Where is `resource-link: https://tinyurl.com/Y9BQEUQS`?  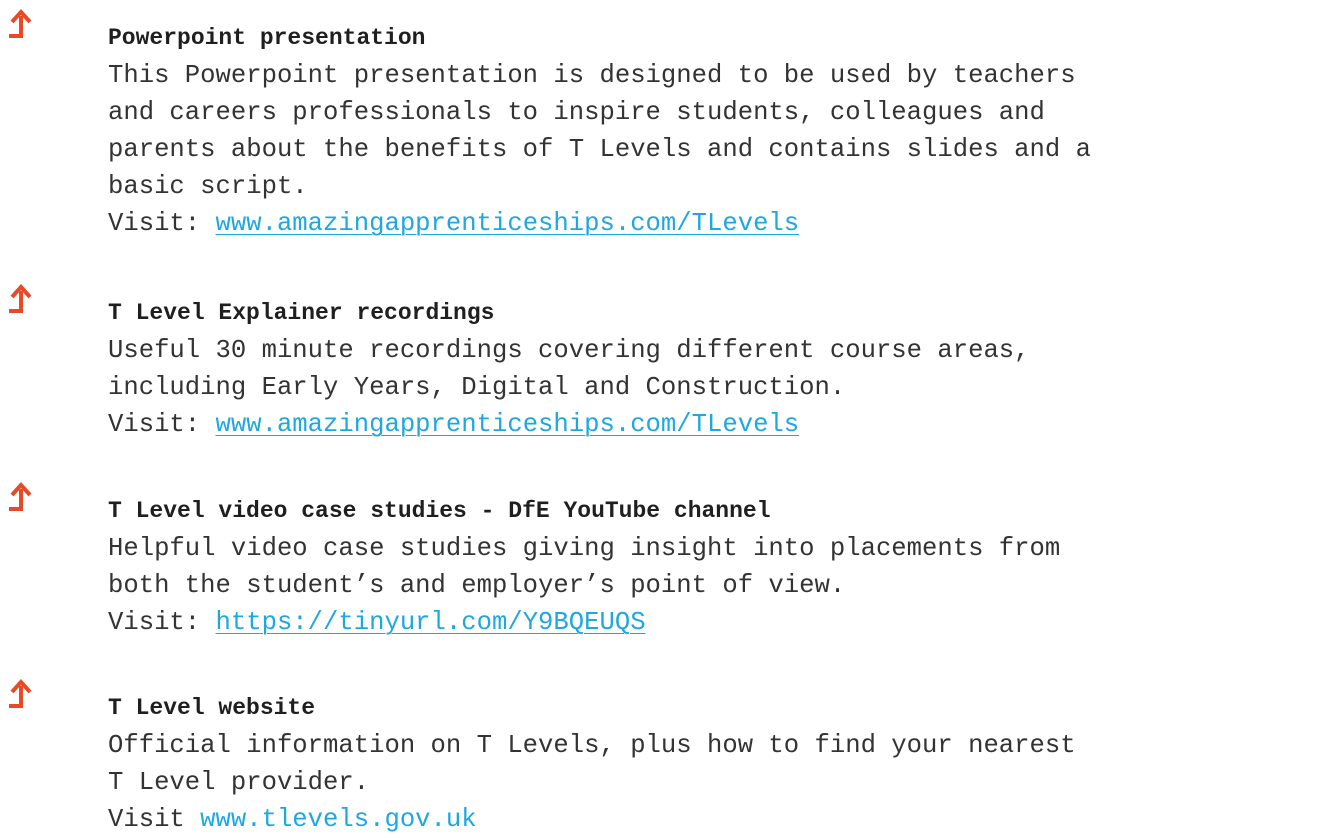
resource-link: https://tinyurl.com/Y9BQEUQS is located at coordinates (431, 622).